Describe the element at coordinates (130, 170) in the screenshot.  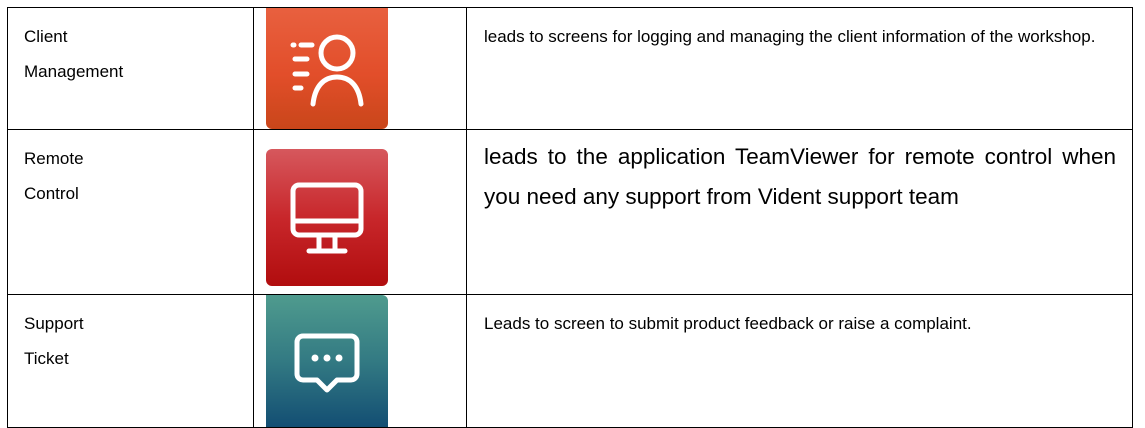
I see `feature-label: Remote Control` at that location.